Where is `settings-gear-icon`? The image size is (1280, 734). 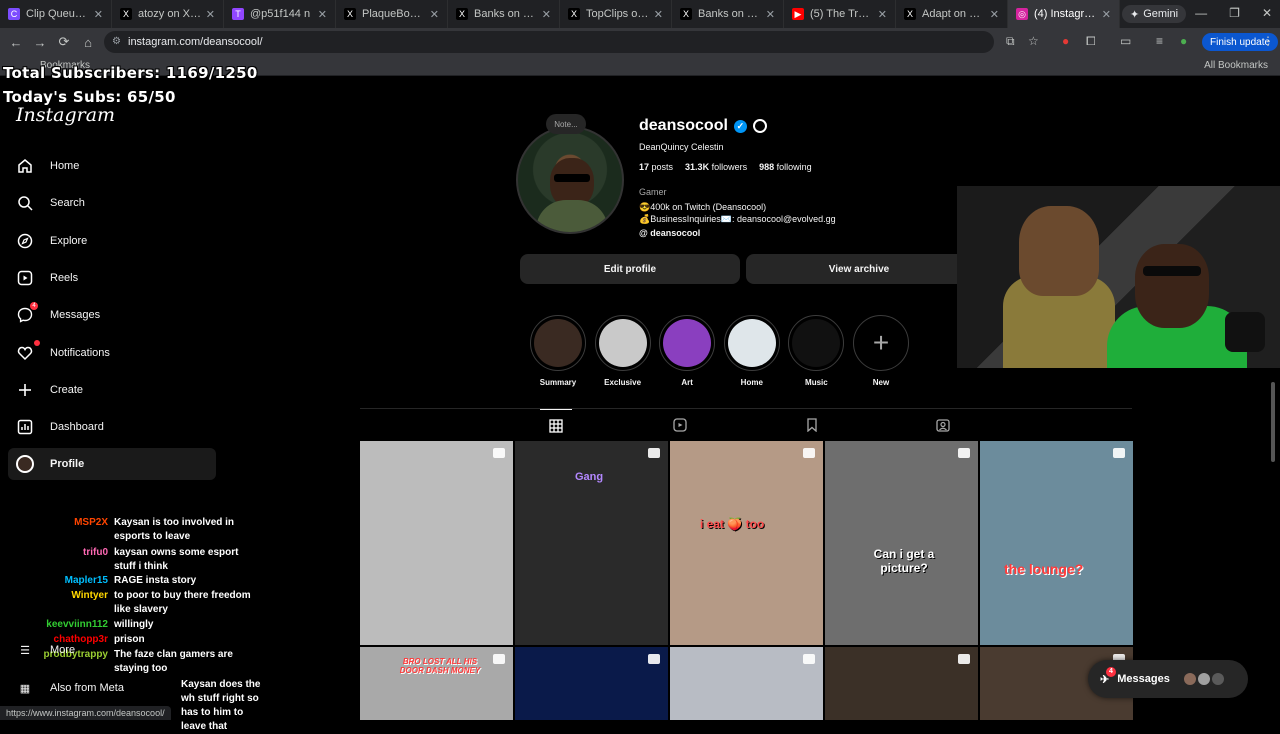
settings-gear-icon is located at coordinates (759, 126).